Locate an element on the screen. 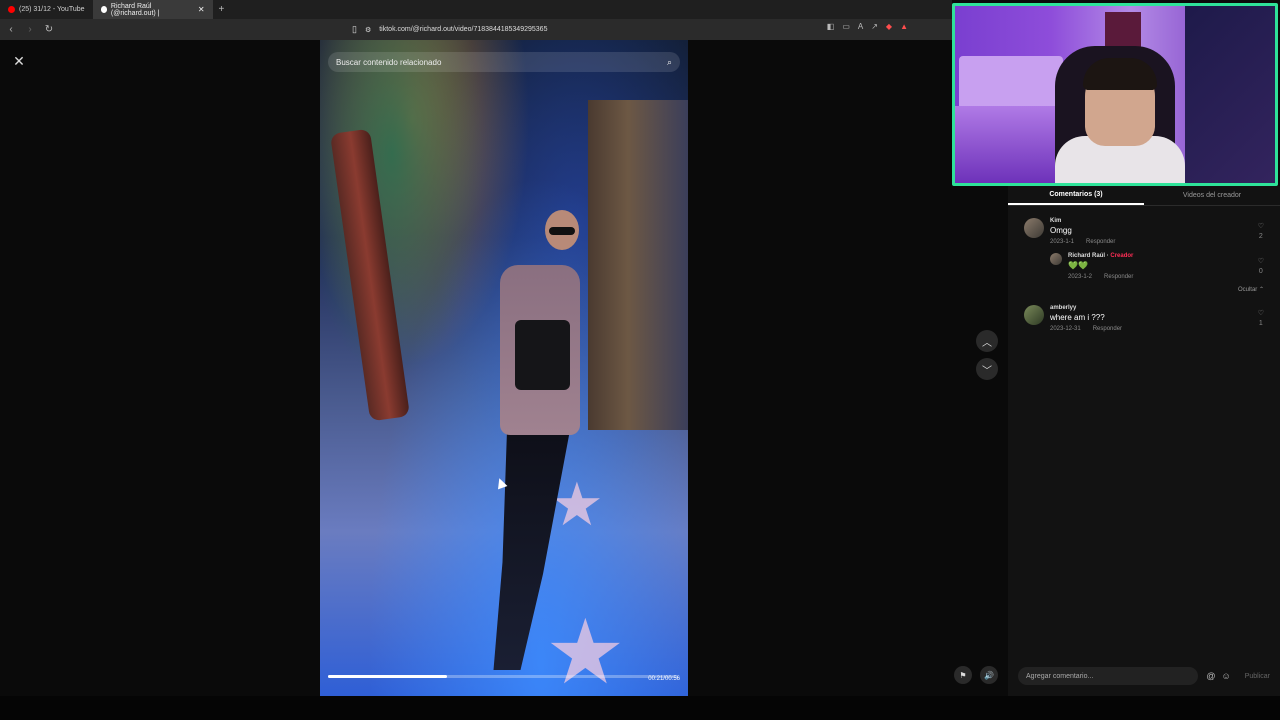 The height and width of the screenshot is (720, 1280). tab-label: (25) 31/12 - YouTube is located at coordinates (52, 9).